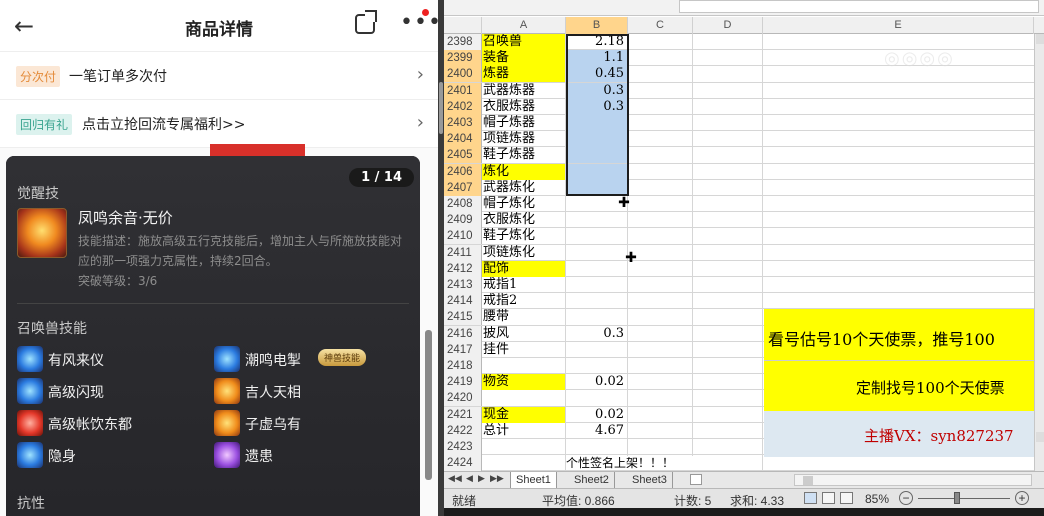 This screenshot has width=1044, height=516. Describe the element at coordinates (42, 233) in the screenshot. I see `awaken-skill-icon` at that location.